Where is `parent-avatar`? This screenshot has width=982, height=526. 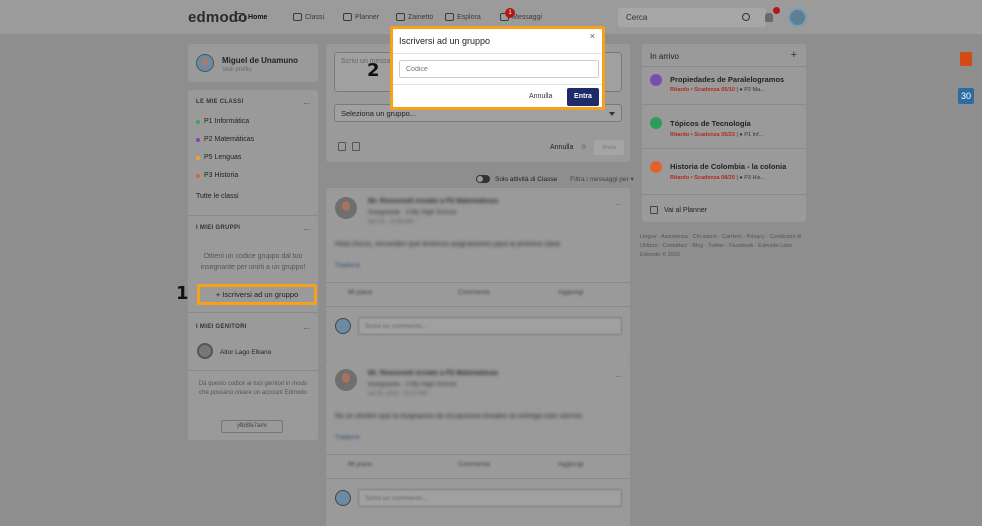 parent-avatar is located at coordinates (205, 351).